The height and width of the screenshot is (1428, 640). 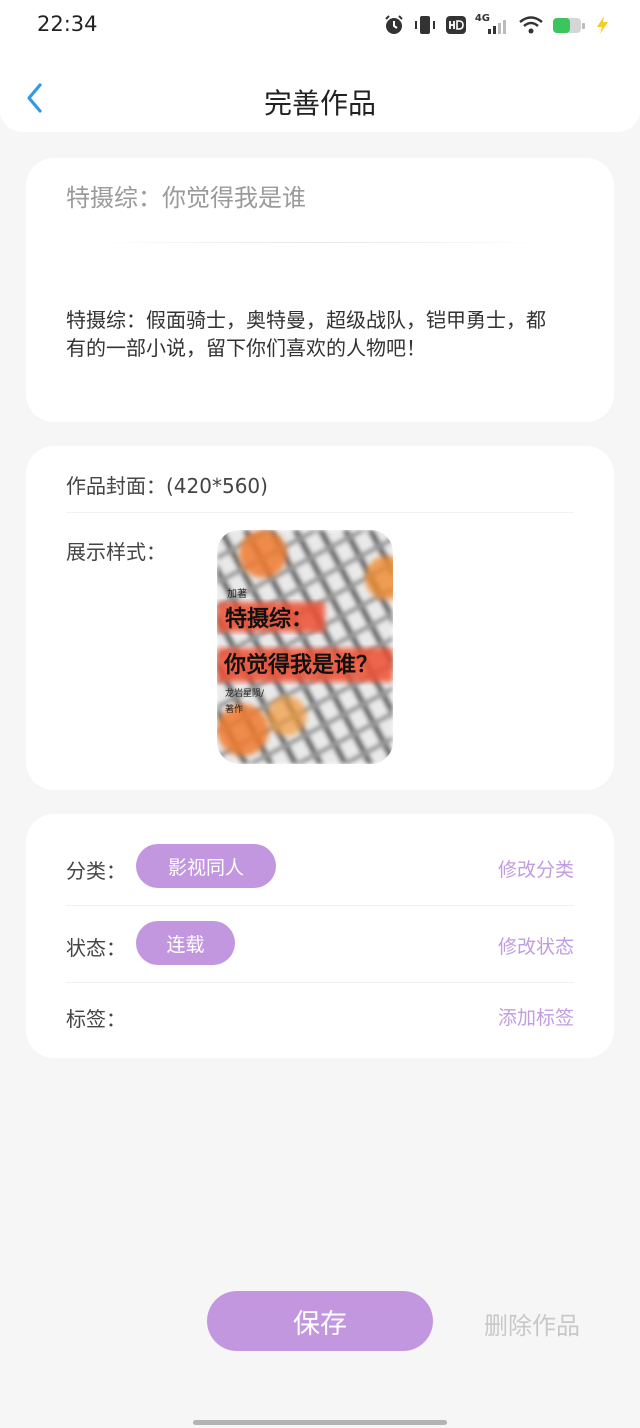 What do you see at coordinates (320, 1422) in the screenshot?
I see `home-indicator` at bounding box center [320, 1422].